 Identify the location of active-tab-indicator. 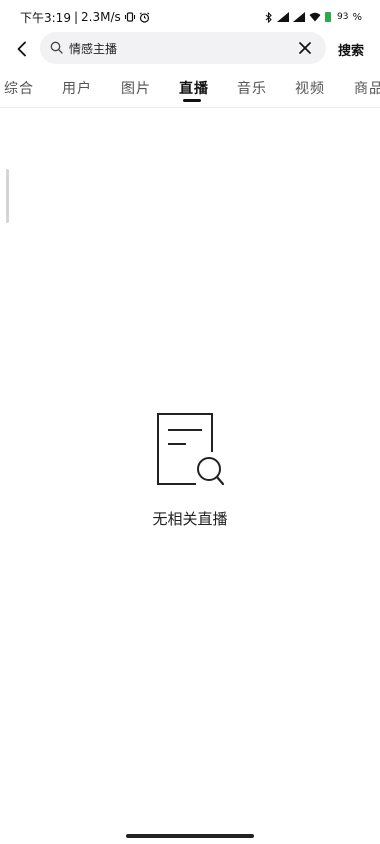
(192, 100).